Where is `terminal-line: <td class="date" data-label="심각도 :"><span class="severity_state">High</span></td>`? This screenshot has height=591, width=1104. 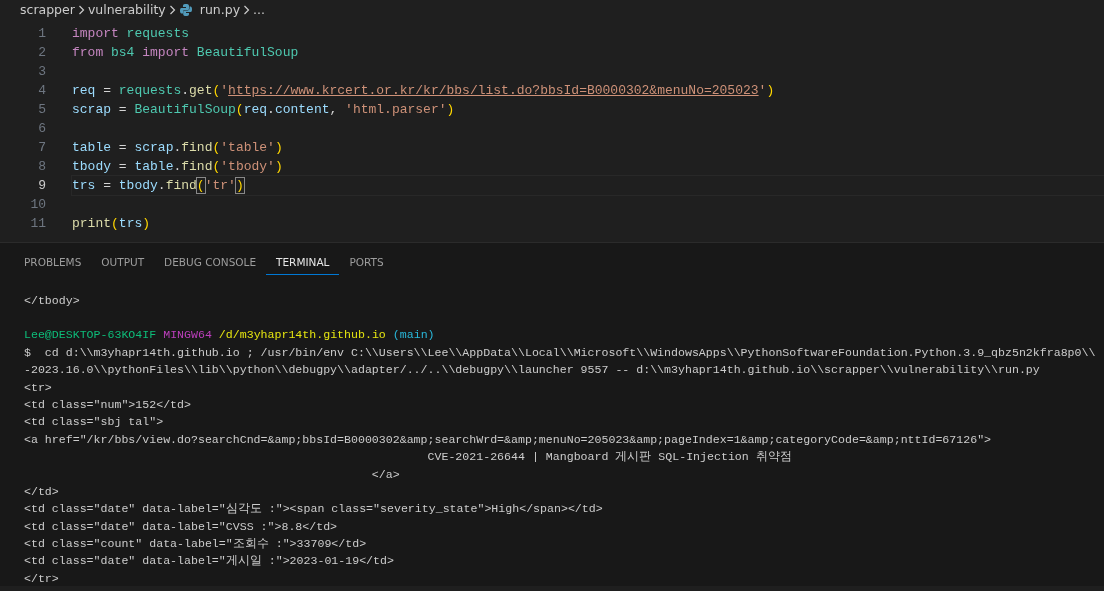 terminal-line: <td class="date" data-label="심각도 :"><span class="severity_state">High</span></td> is located at coordinates (313, 509).